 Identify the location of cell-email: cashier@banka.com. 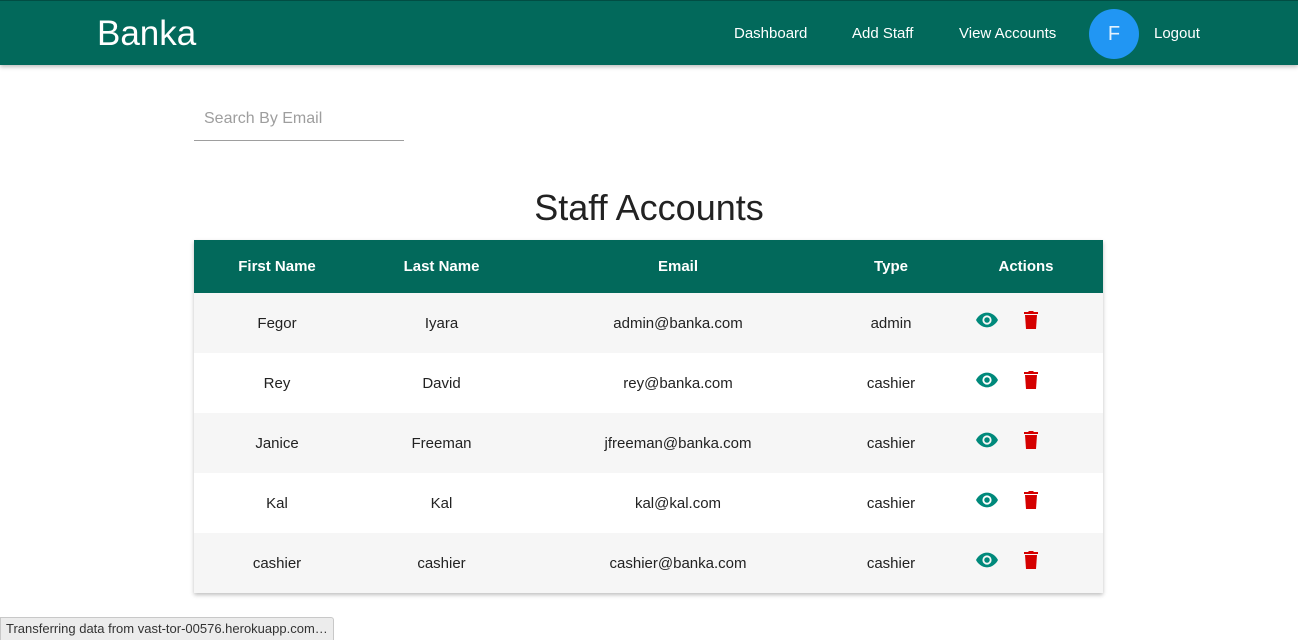
(678, 563).